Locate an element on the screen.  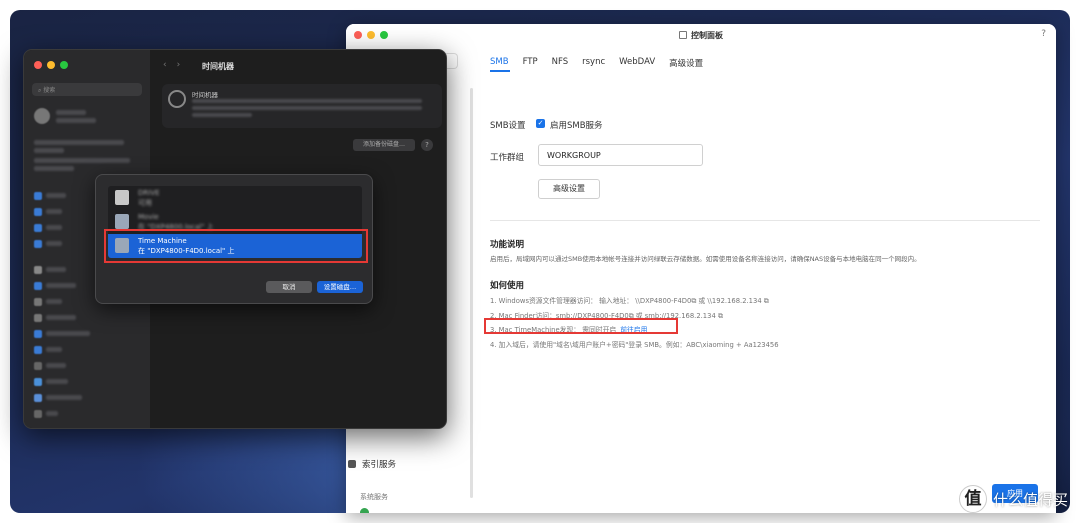
enable-smb-checkbox: ✓ is located at coordinates (540, 123).